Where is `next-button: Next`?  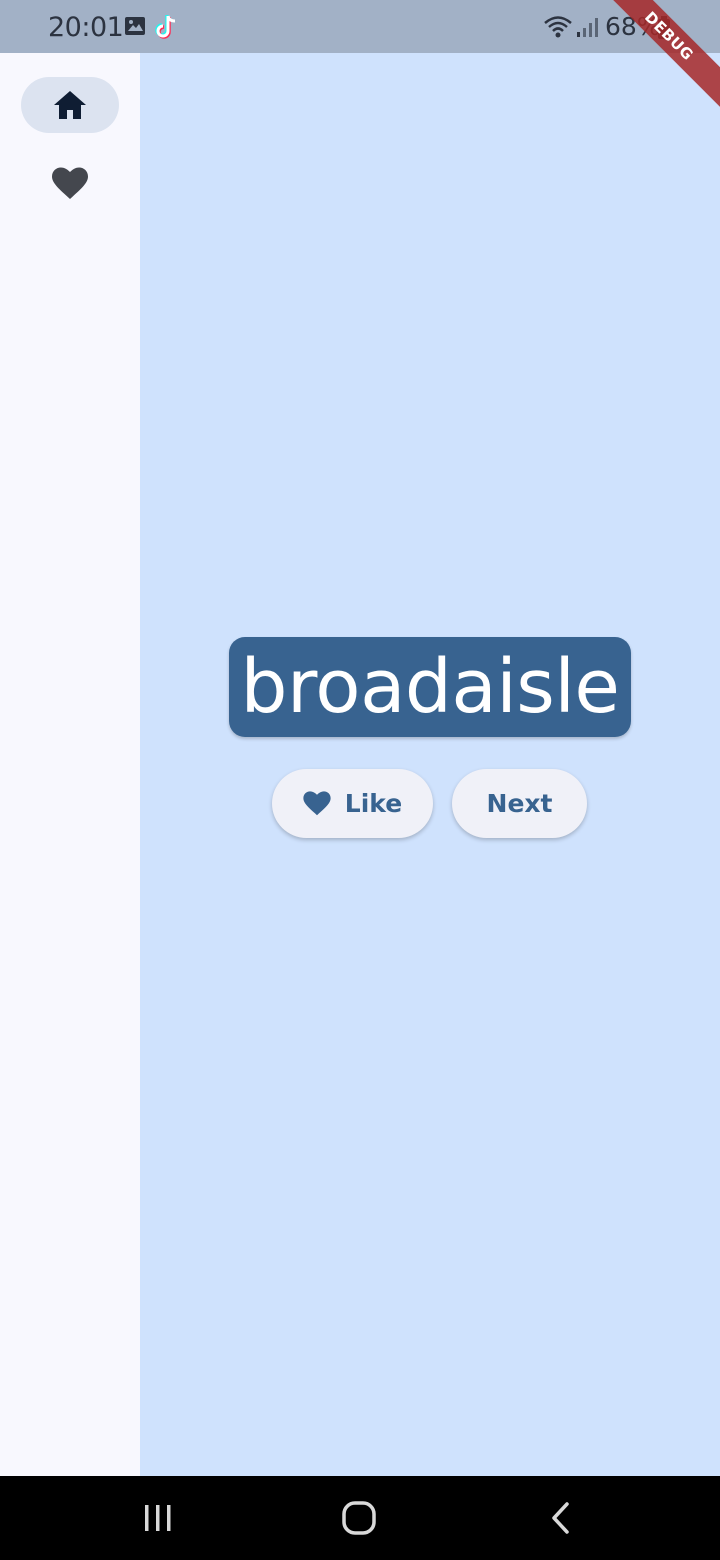 next-button: Next is located at coordinates (519, 803).